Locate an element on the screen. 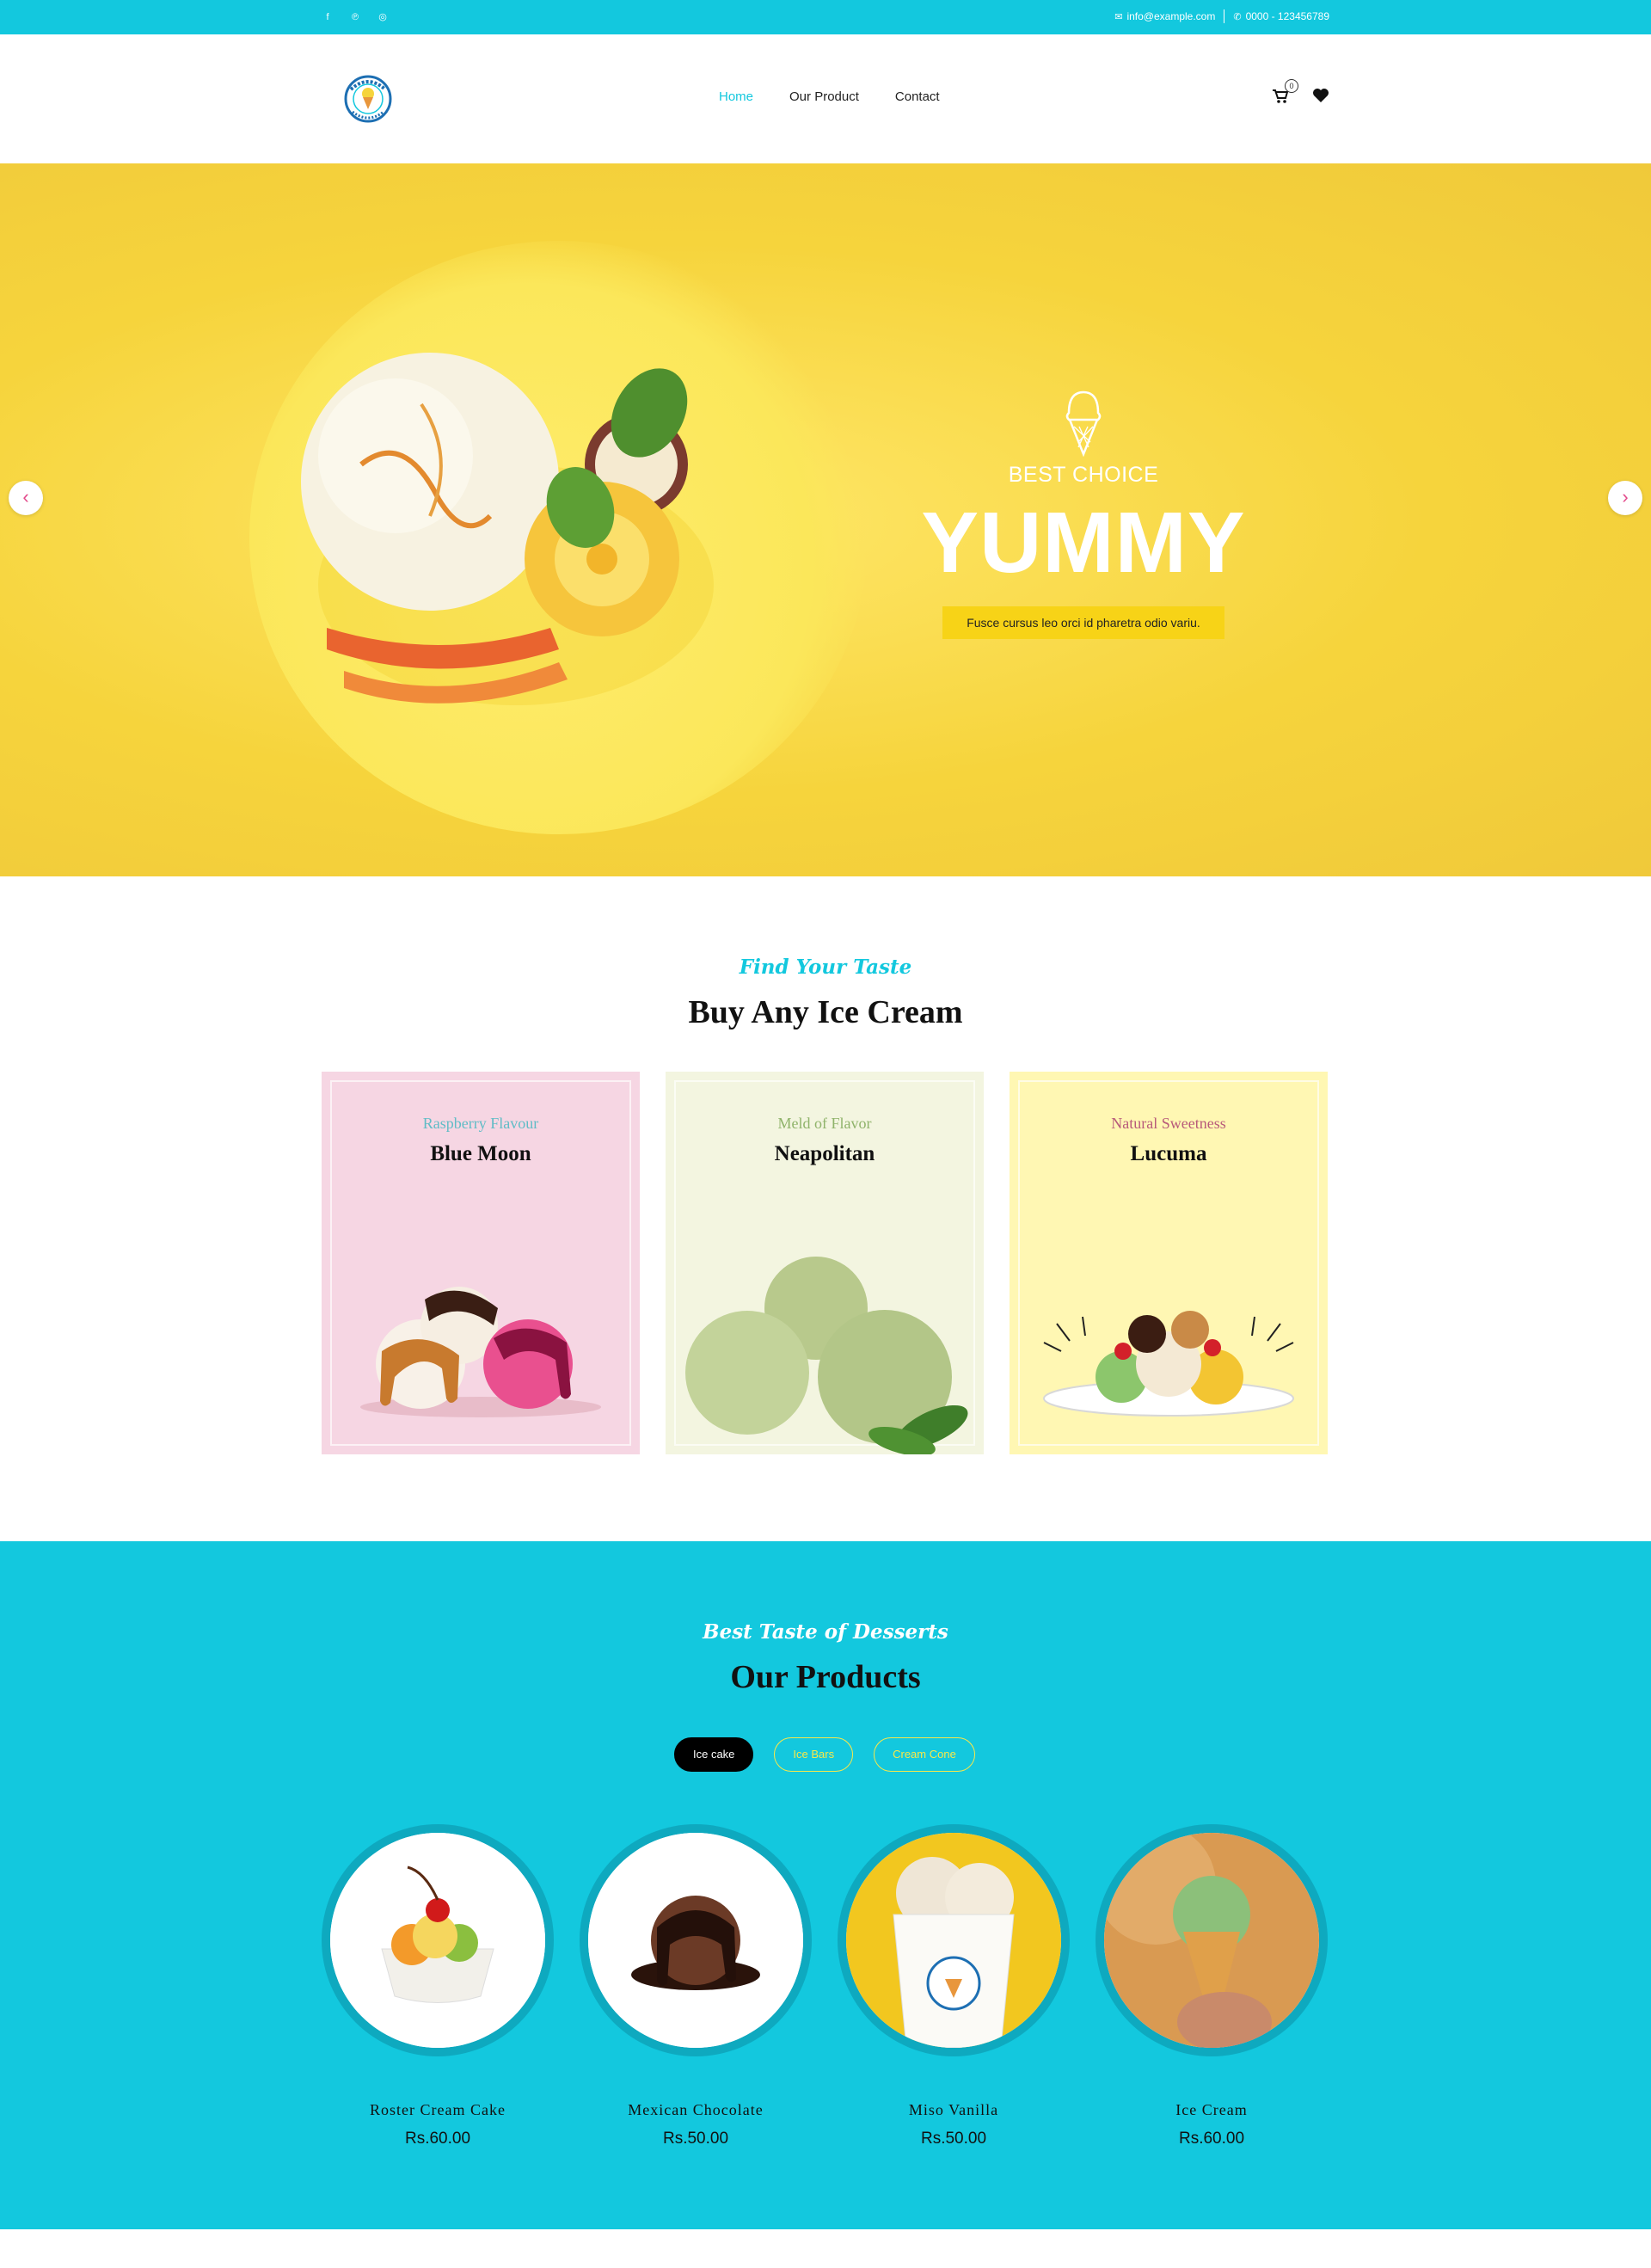 This screenshot has height=2268, width=1651. ice-cream-cone-icon is located at coordinates (1083, 424).